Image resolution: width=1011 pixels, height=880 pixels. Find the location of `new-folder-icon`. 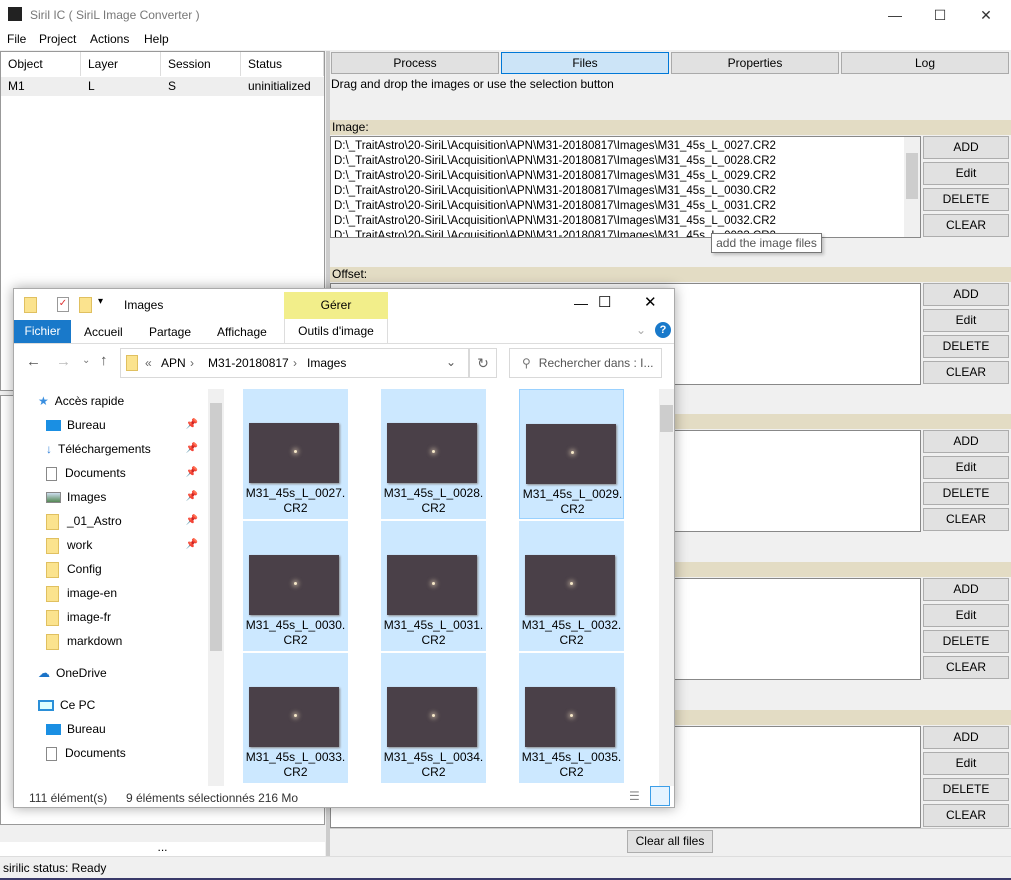

new-folder-icon is located at coordinates (85, 305).